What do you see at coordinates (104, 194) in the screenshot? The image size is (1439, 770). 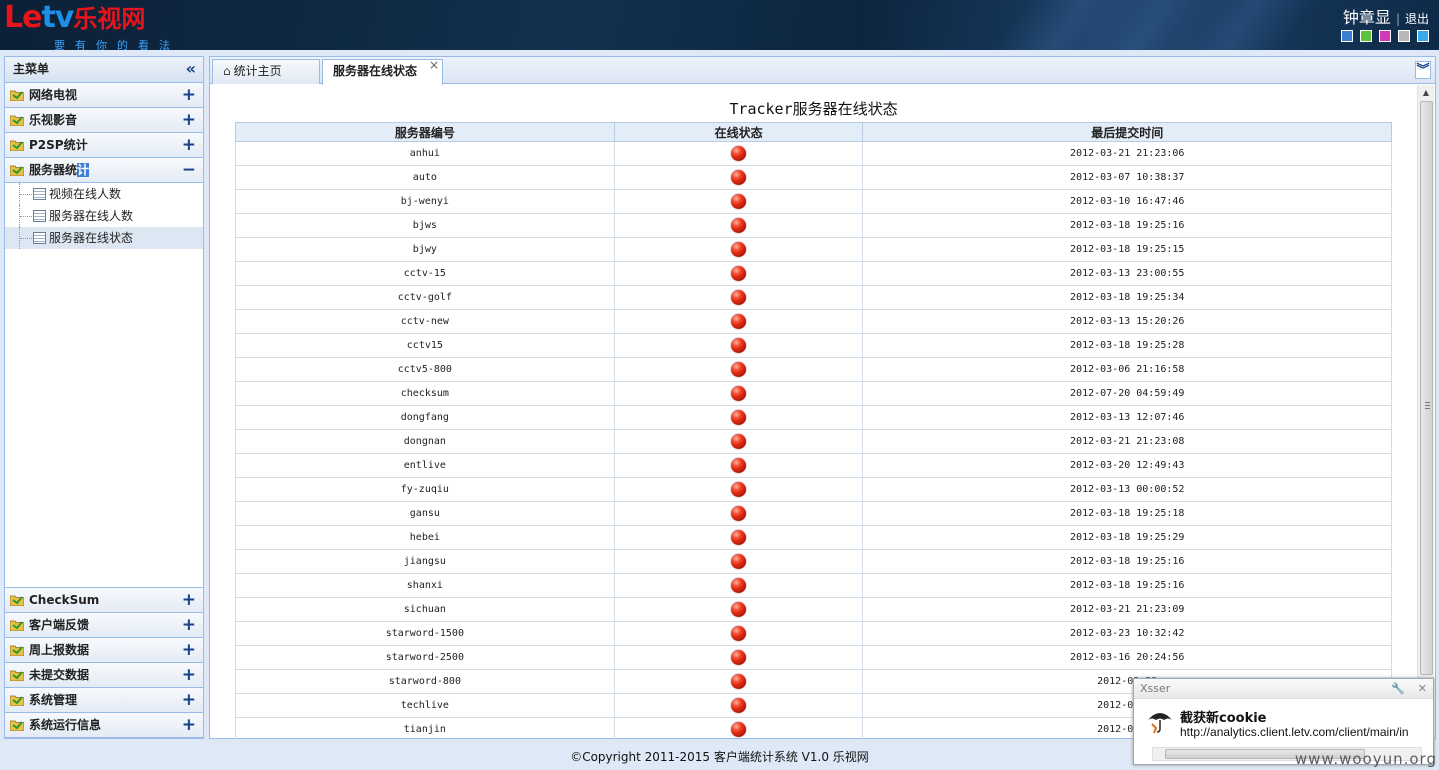 I see `sidebar-sub-item: 视频在线人数` at bounding box center [104, 194].